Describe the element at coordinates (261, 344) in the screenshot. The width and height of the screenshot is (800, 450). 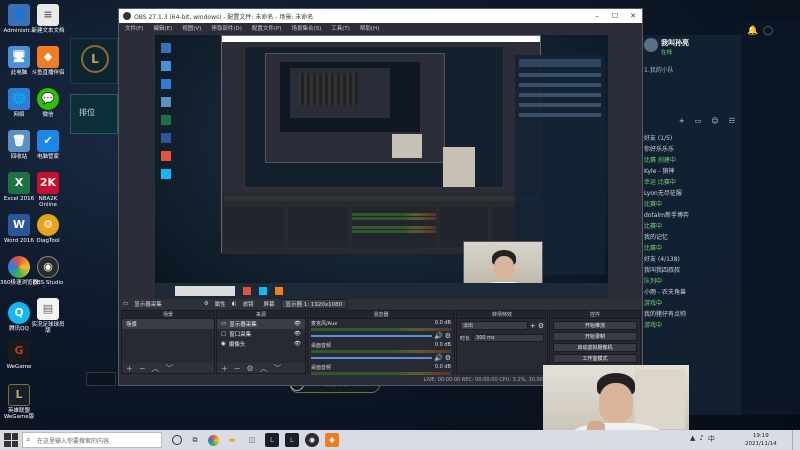
I see `source-item: ◉ 摄像头 👁` at that location.